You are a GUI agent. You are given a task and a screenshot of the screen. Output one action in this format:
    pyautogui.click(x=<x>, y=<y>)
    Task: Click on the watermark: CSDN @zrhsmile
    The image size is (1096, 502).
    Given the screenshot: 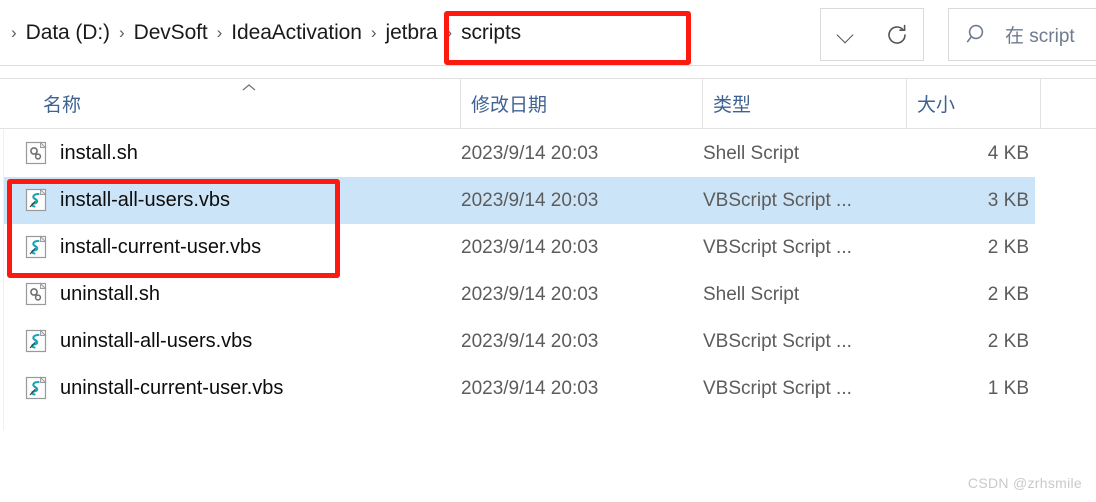 What is the action you would take?
    pyautogui.click(x=1024, y=483)
    